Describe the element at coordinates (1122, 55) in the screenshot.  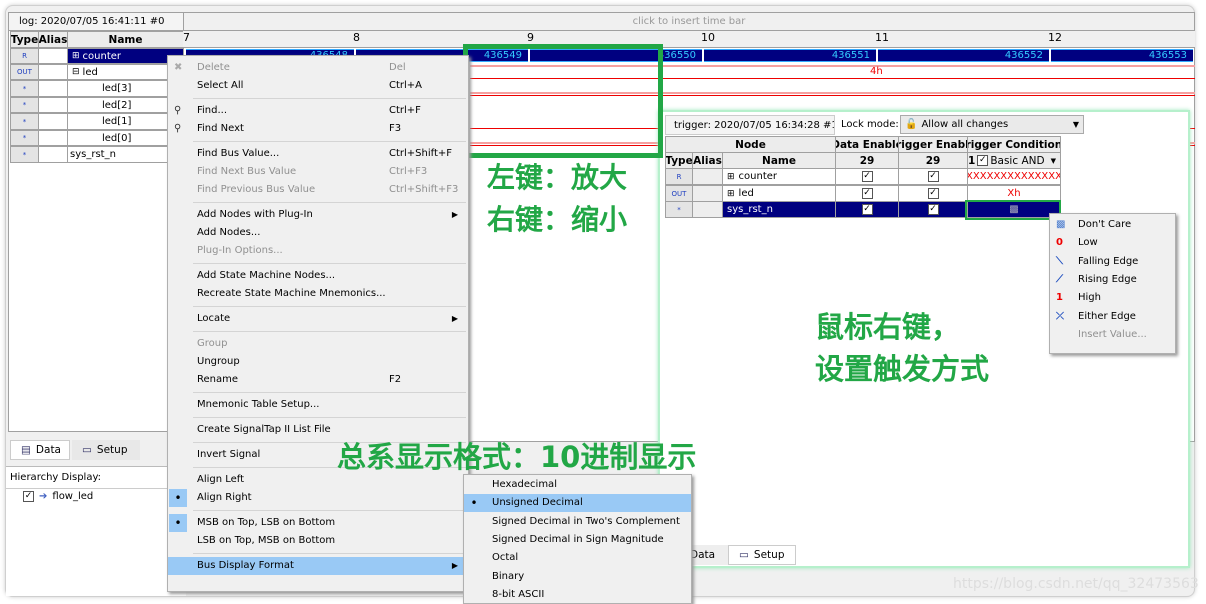
I see `counter-bus-segment: 436553` at that location.